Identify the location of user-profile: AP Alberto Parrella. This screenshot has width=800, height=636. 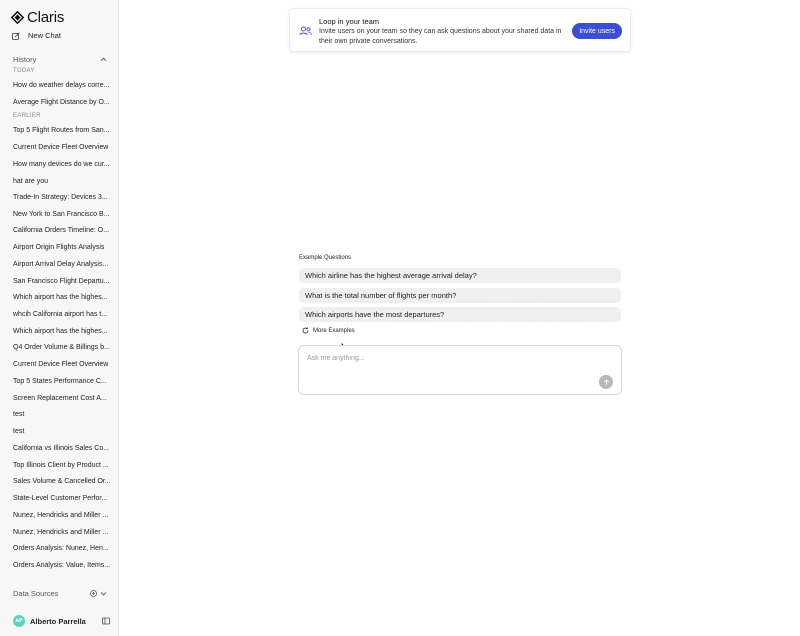
(61, 621).